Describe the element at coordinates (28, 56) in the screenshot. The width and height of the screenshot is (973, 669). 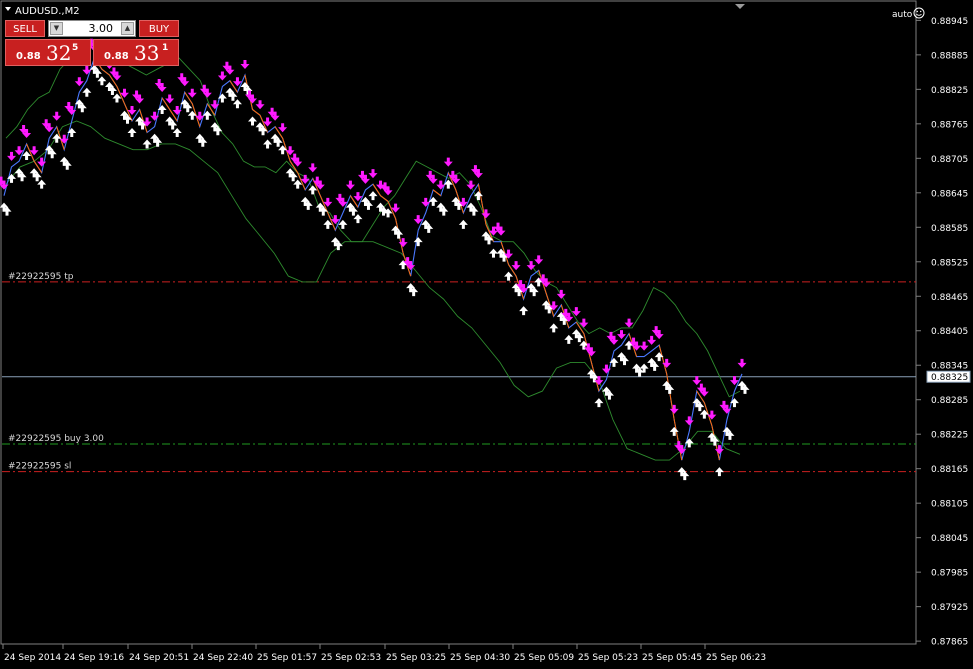
I see `sell-price-prefix: 0.88` at that location.